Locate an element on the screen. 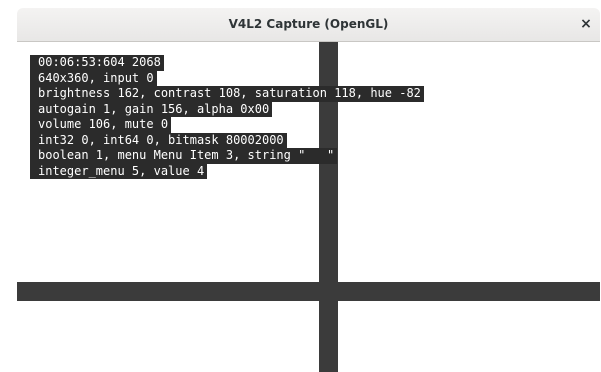 Image resolution: width=601 pixels, height=372 pixels. osd-line-integer-menu: integer_menu 5, value 4 is located at coordinates (119, 171).